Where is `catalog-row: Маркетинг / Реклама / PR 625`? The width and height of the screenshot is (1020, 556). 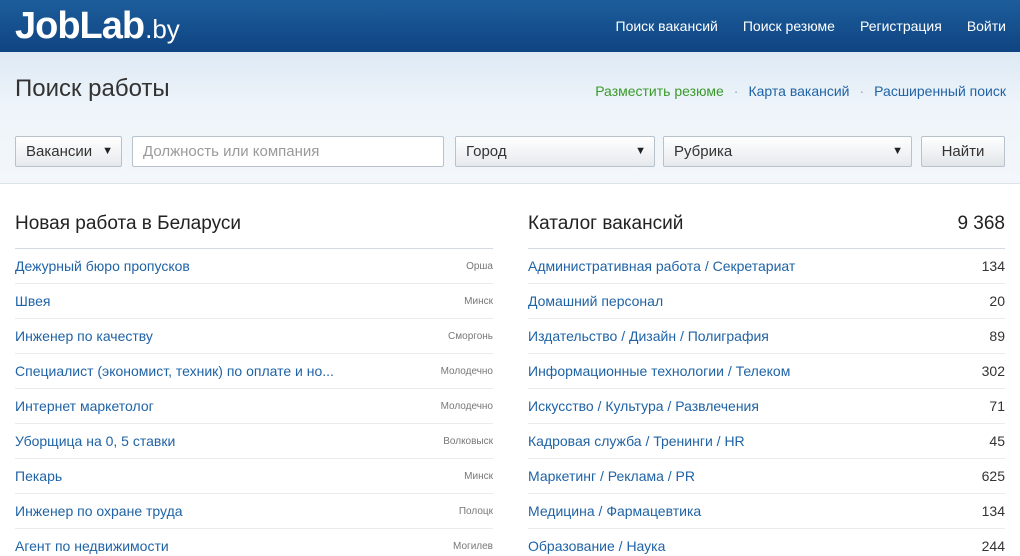 catalog-row: Маркетинг / Реклама / PR 625 is located at coordinates (766, 476).